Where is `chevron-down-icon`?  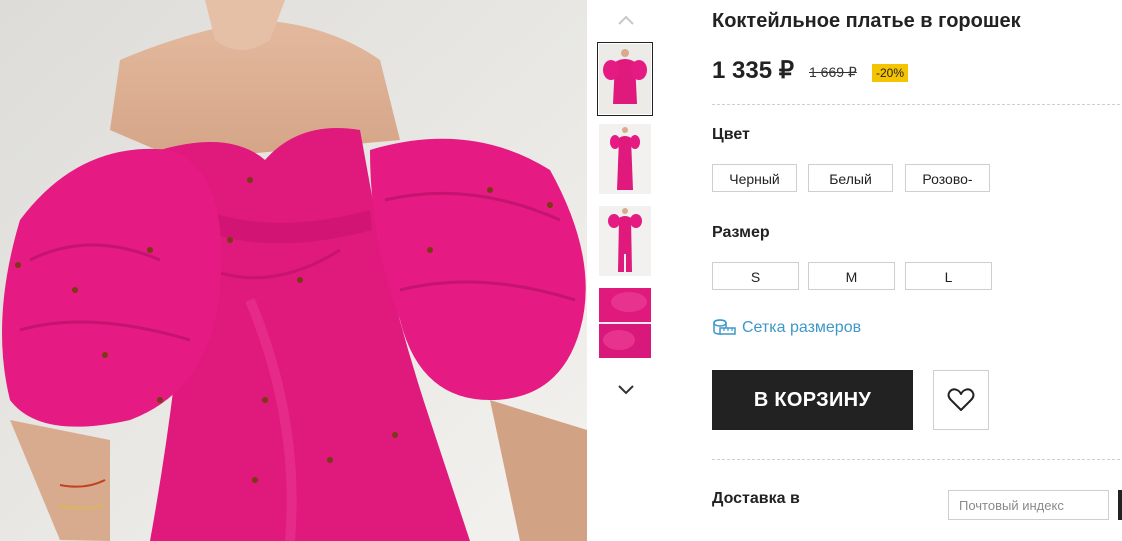 chevron-down-icon is located at coordinates (626, 390).